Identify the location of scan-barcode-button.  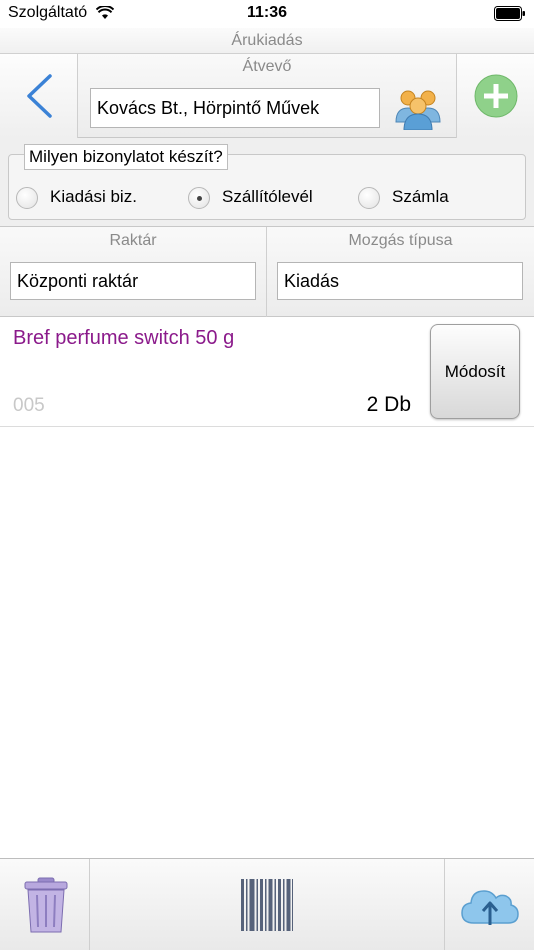
(267, 904).